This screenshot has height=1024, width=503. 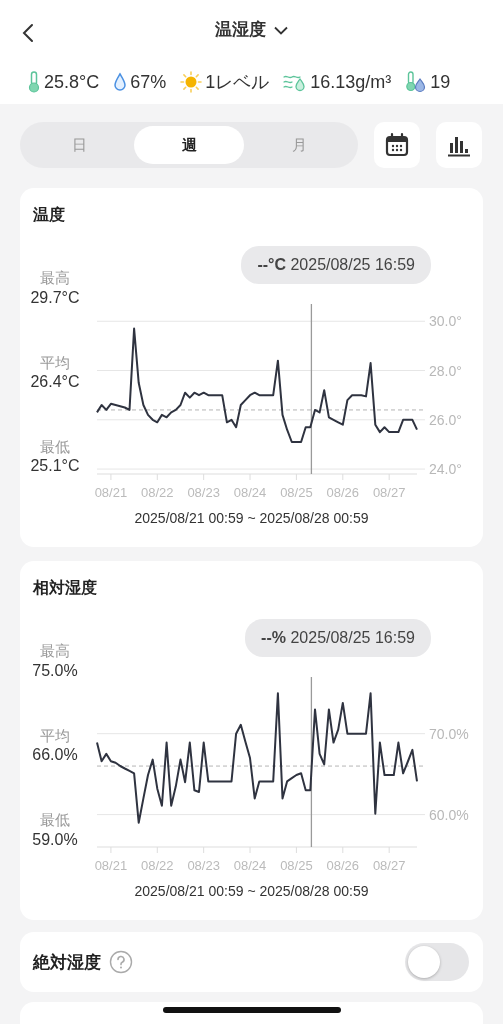 I want to click on tooltip-pill: --% 2025/08/25 16:59, so click(x=338, y=638).